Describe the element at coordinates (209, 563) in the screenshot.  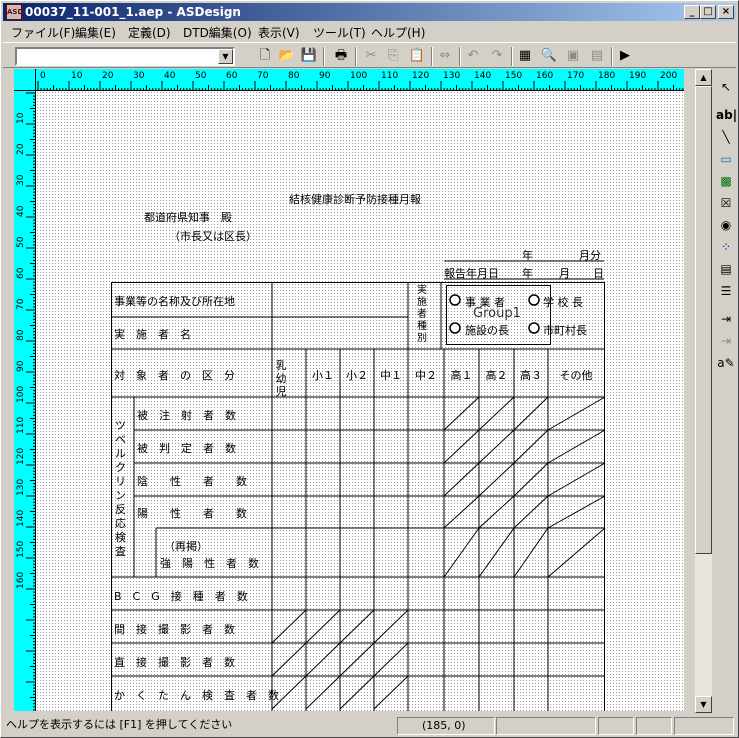
I see `row-strong-positive: 強 陽 性 者 数` at that location.